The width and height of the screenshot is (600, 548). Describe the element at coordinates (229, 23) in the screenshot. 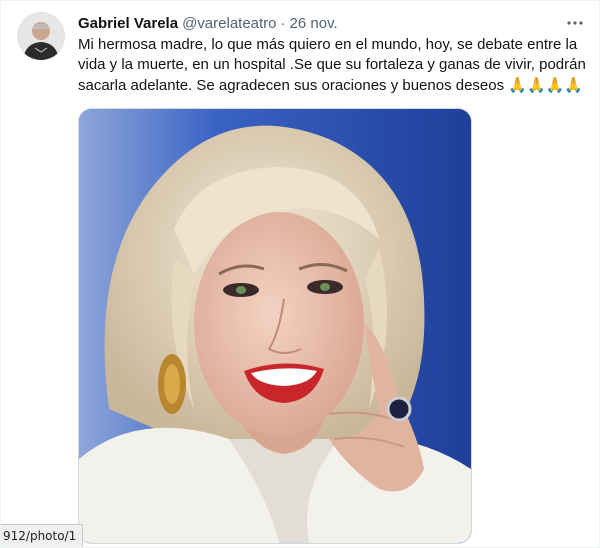

I see `author-handle: @varelateatro` at that location.